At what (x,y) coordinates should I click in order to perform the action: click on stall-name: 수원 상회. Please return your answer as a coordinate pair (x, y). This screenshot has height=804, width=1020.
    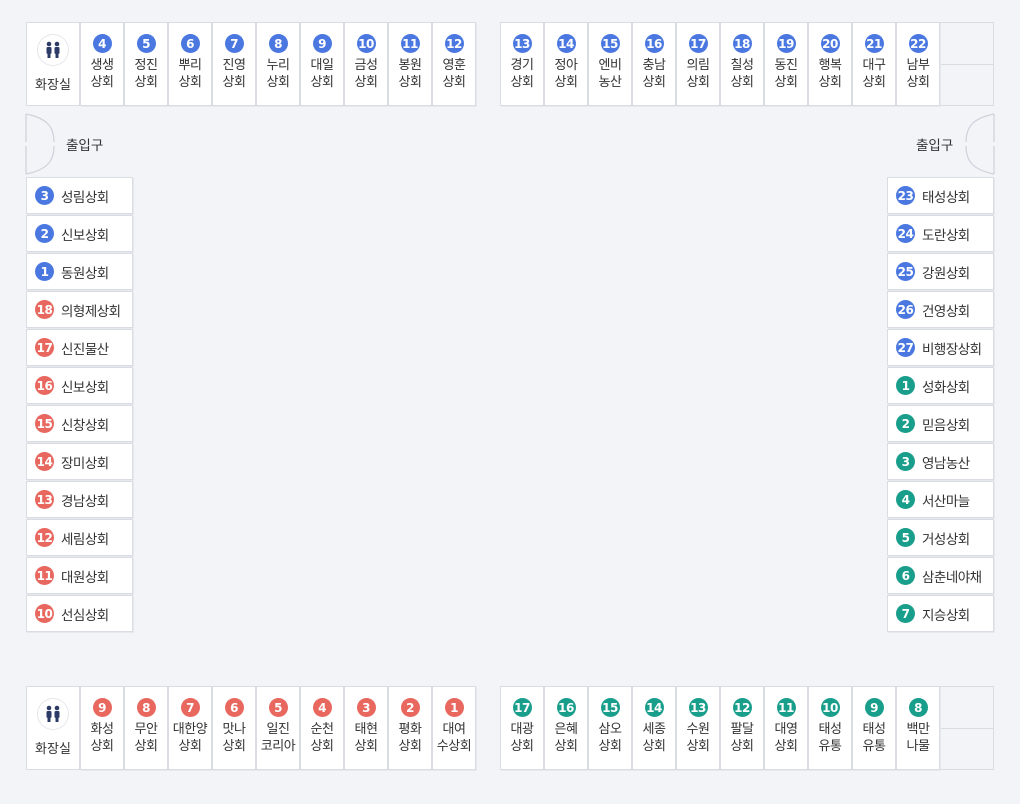
    Looking at the image, I should click on (698, 738).